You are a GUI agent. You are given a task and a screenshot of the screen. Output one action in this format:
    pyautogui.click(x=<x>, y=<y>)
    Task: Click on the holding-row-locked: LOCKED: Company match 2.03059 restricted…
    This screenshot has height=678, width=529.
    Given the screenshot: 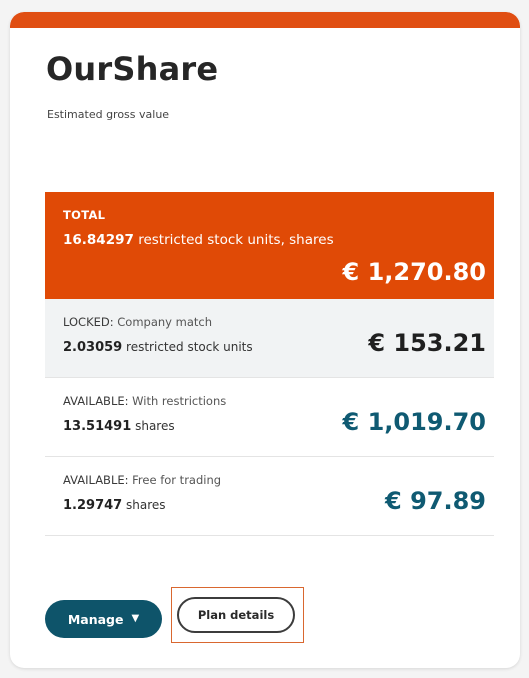 What is the action you would take?
    pyautogui.click(x=269, y=338)
    